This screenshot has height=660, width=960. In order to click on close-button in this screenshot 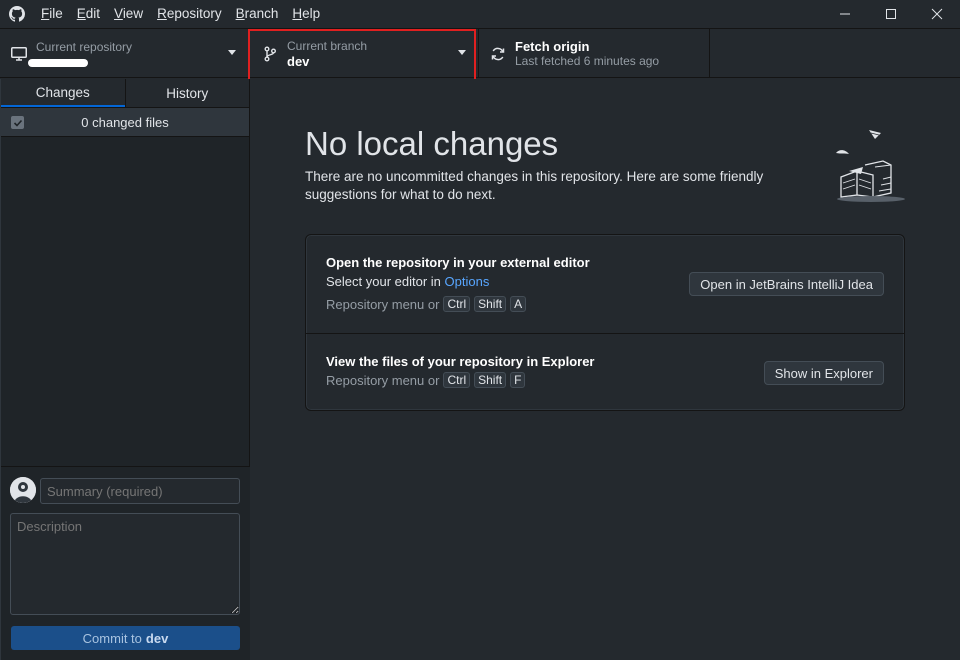, I will do `click(937, 14)`.